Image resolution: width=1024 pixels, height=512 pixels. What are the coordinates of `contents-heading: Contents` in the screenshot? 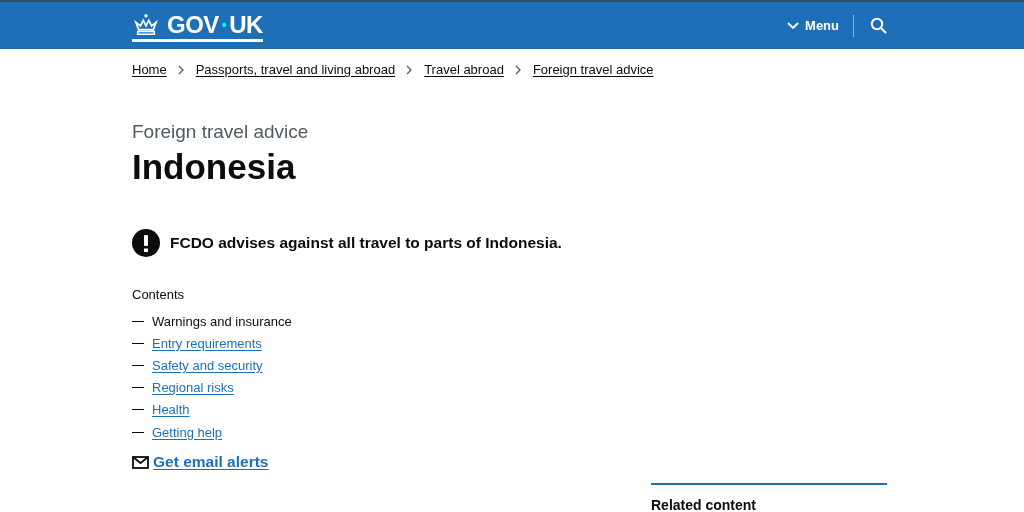 It's located at (159, 294).